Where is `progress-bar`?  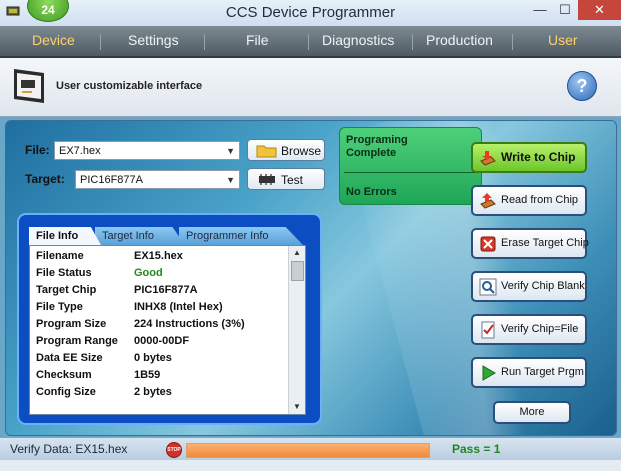
progress-bar is located at coordinates (308, 450).